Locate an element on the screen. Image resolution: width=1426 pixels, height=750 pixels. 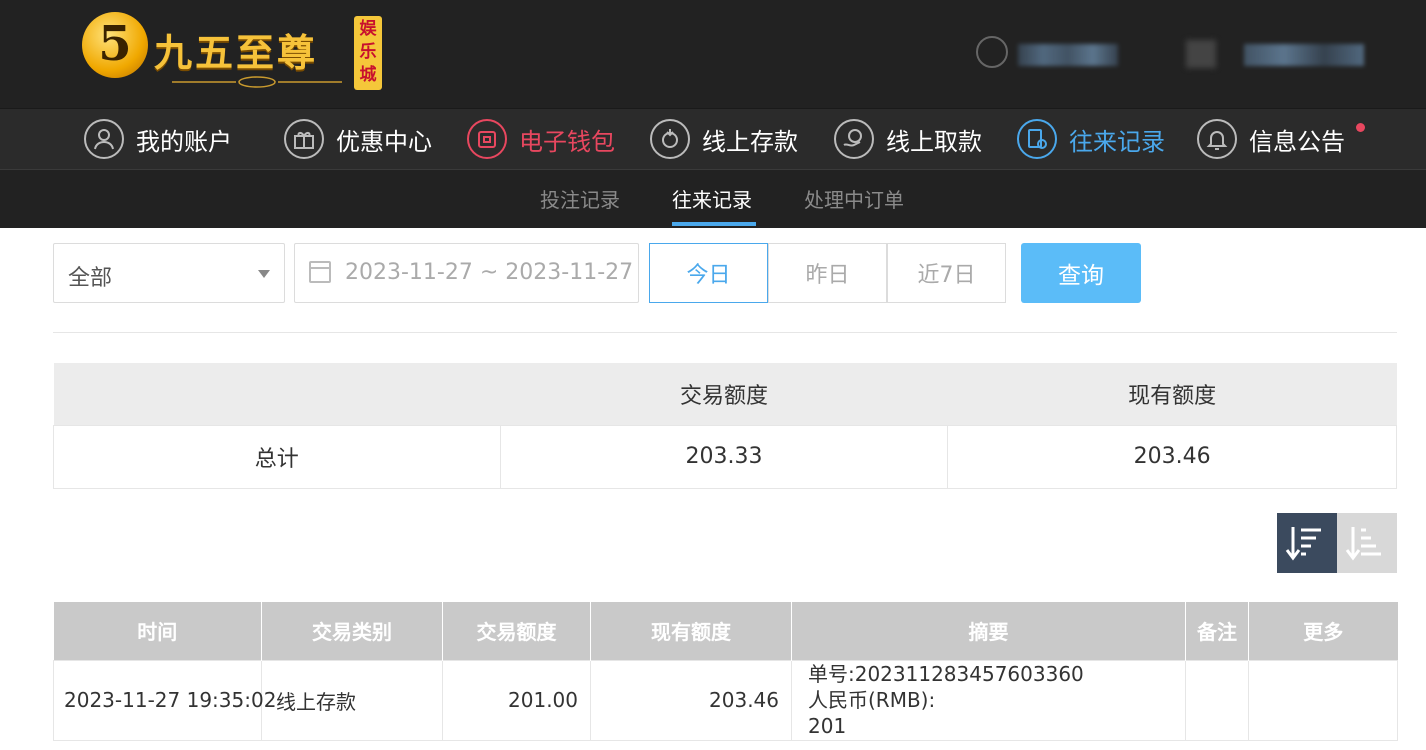
nav-item-promotions: 优惠中心 is located at coordinates (358, 139).